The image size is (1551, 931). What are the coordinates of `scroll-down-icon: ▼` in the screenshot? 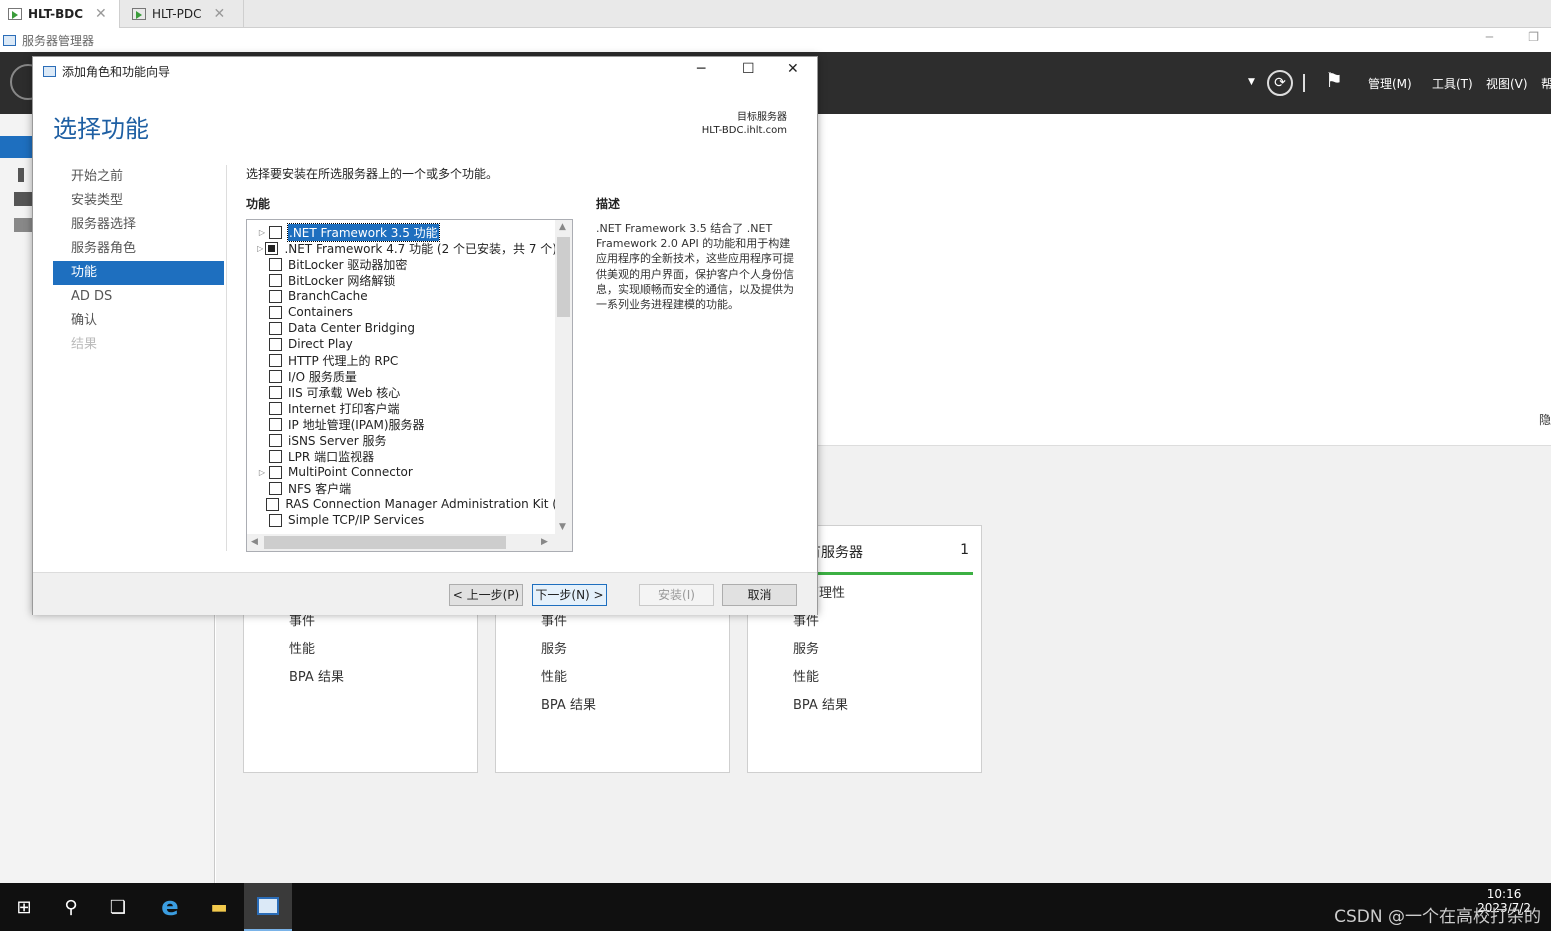 It's located at (562, 527).